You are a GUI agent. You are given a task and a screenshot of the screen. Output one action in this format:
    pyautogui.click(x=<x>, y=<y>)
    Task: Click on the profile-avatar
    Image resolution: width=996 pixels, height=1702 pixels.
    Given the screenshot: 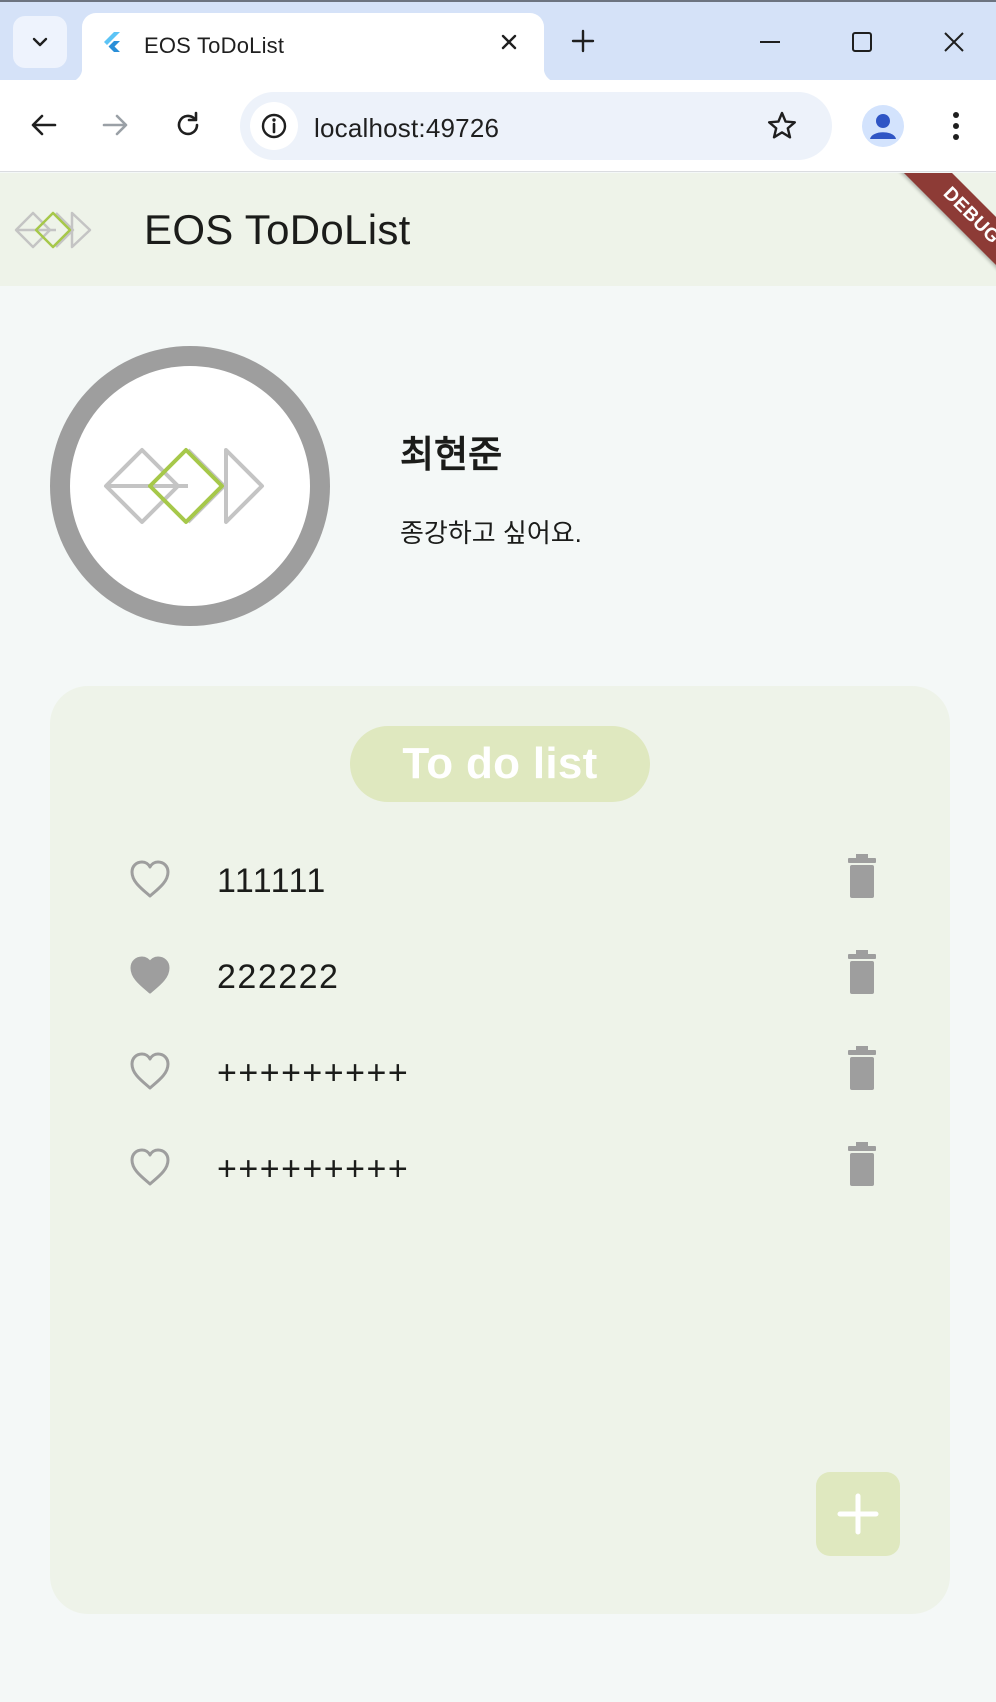 What is the action you would take?
    pyautogui.click(x=190, y=486)
    